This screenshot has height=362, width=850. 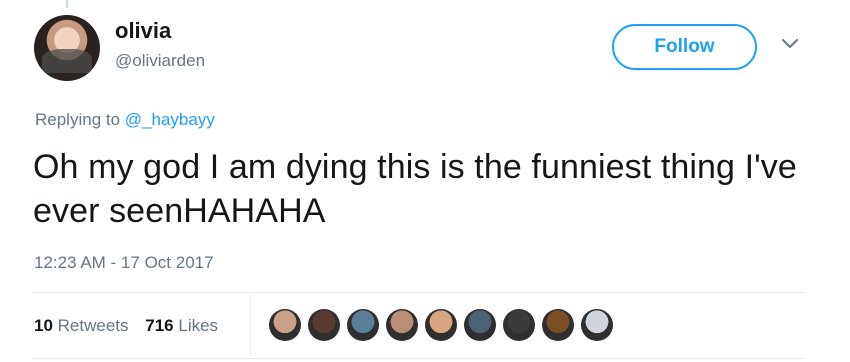 What do you see at coordinates (198, 325) in the screenshot?
I see `likes-label: Likes` at bounding box center [198, 325].